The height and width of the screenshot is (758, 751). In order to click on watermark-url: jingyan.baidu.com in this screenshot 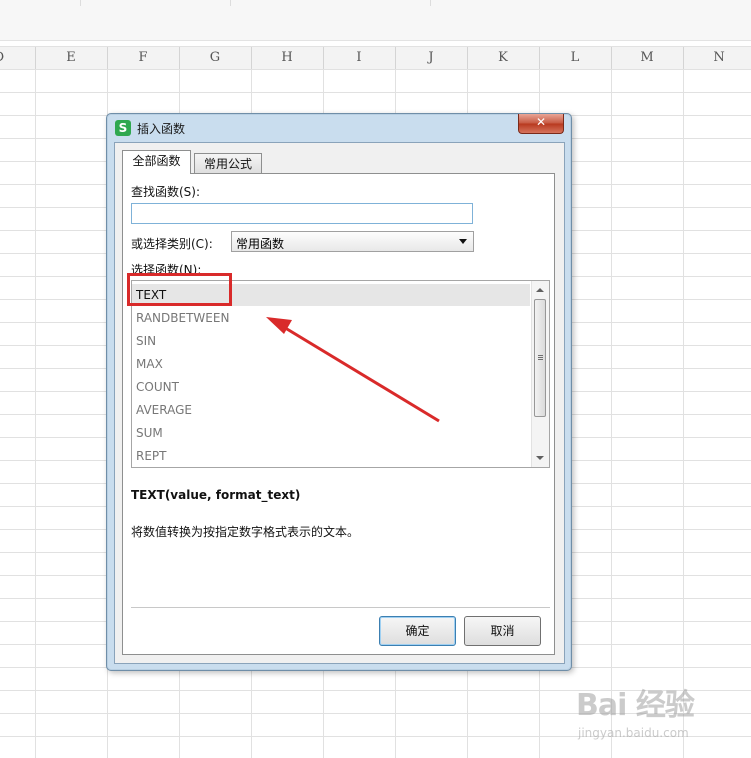, I will do `click(633, 733)`.